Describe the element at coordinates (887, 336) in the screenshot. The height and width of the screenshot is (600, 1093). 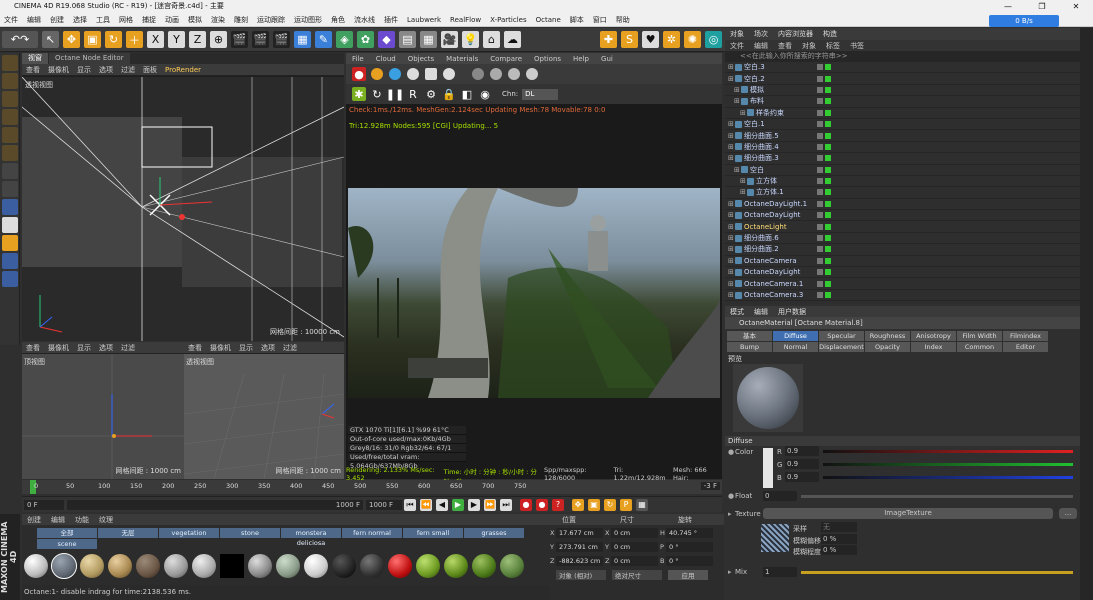
I see `material-channel-tab: Roughness` at that location.